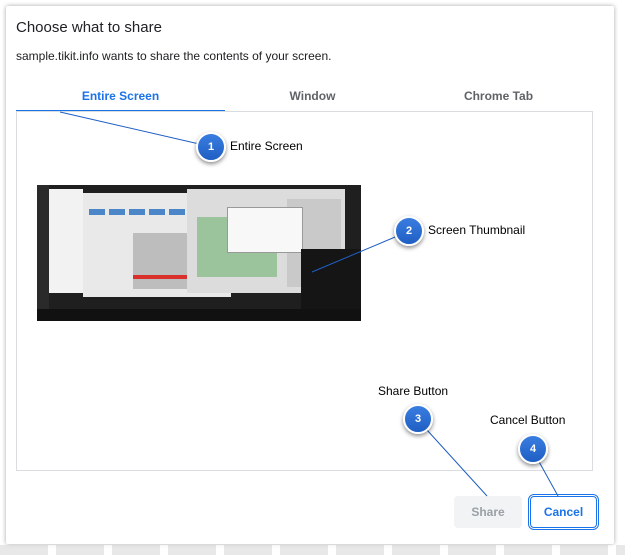  What do you see at coordinates (533, 449) in the screenshot?
I see `callout-badge-4: 4` at bounding box center [533, 449].